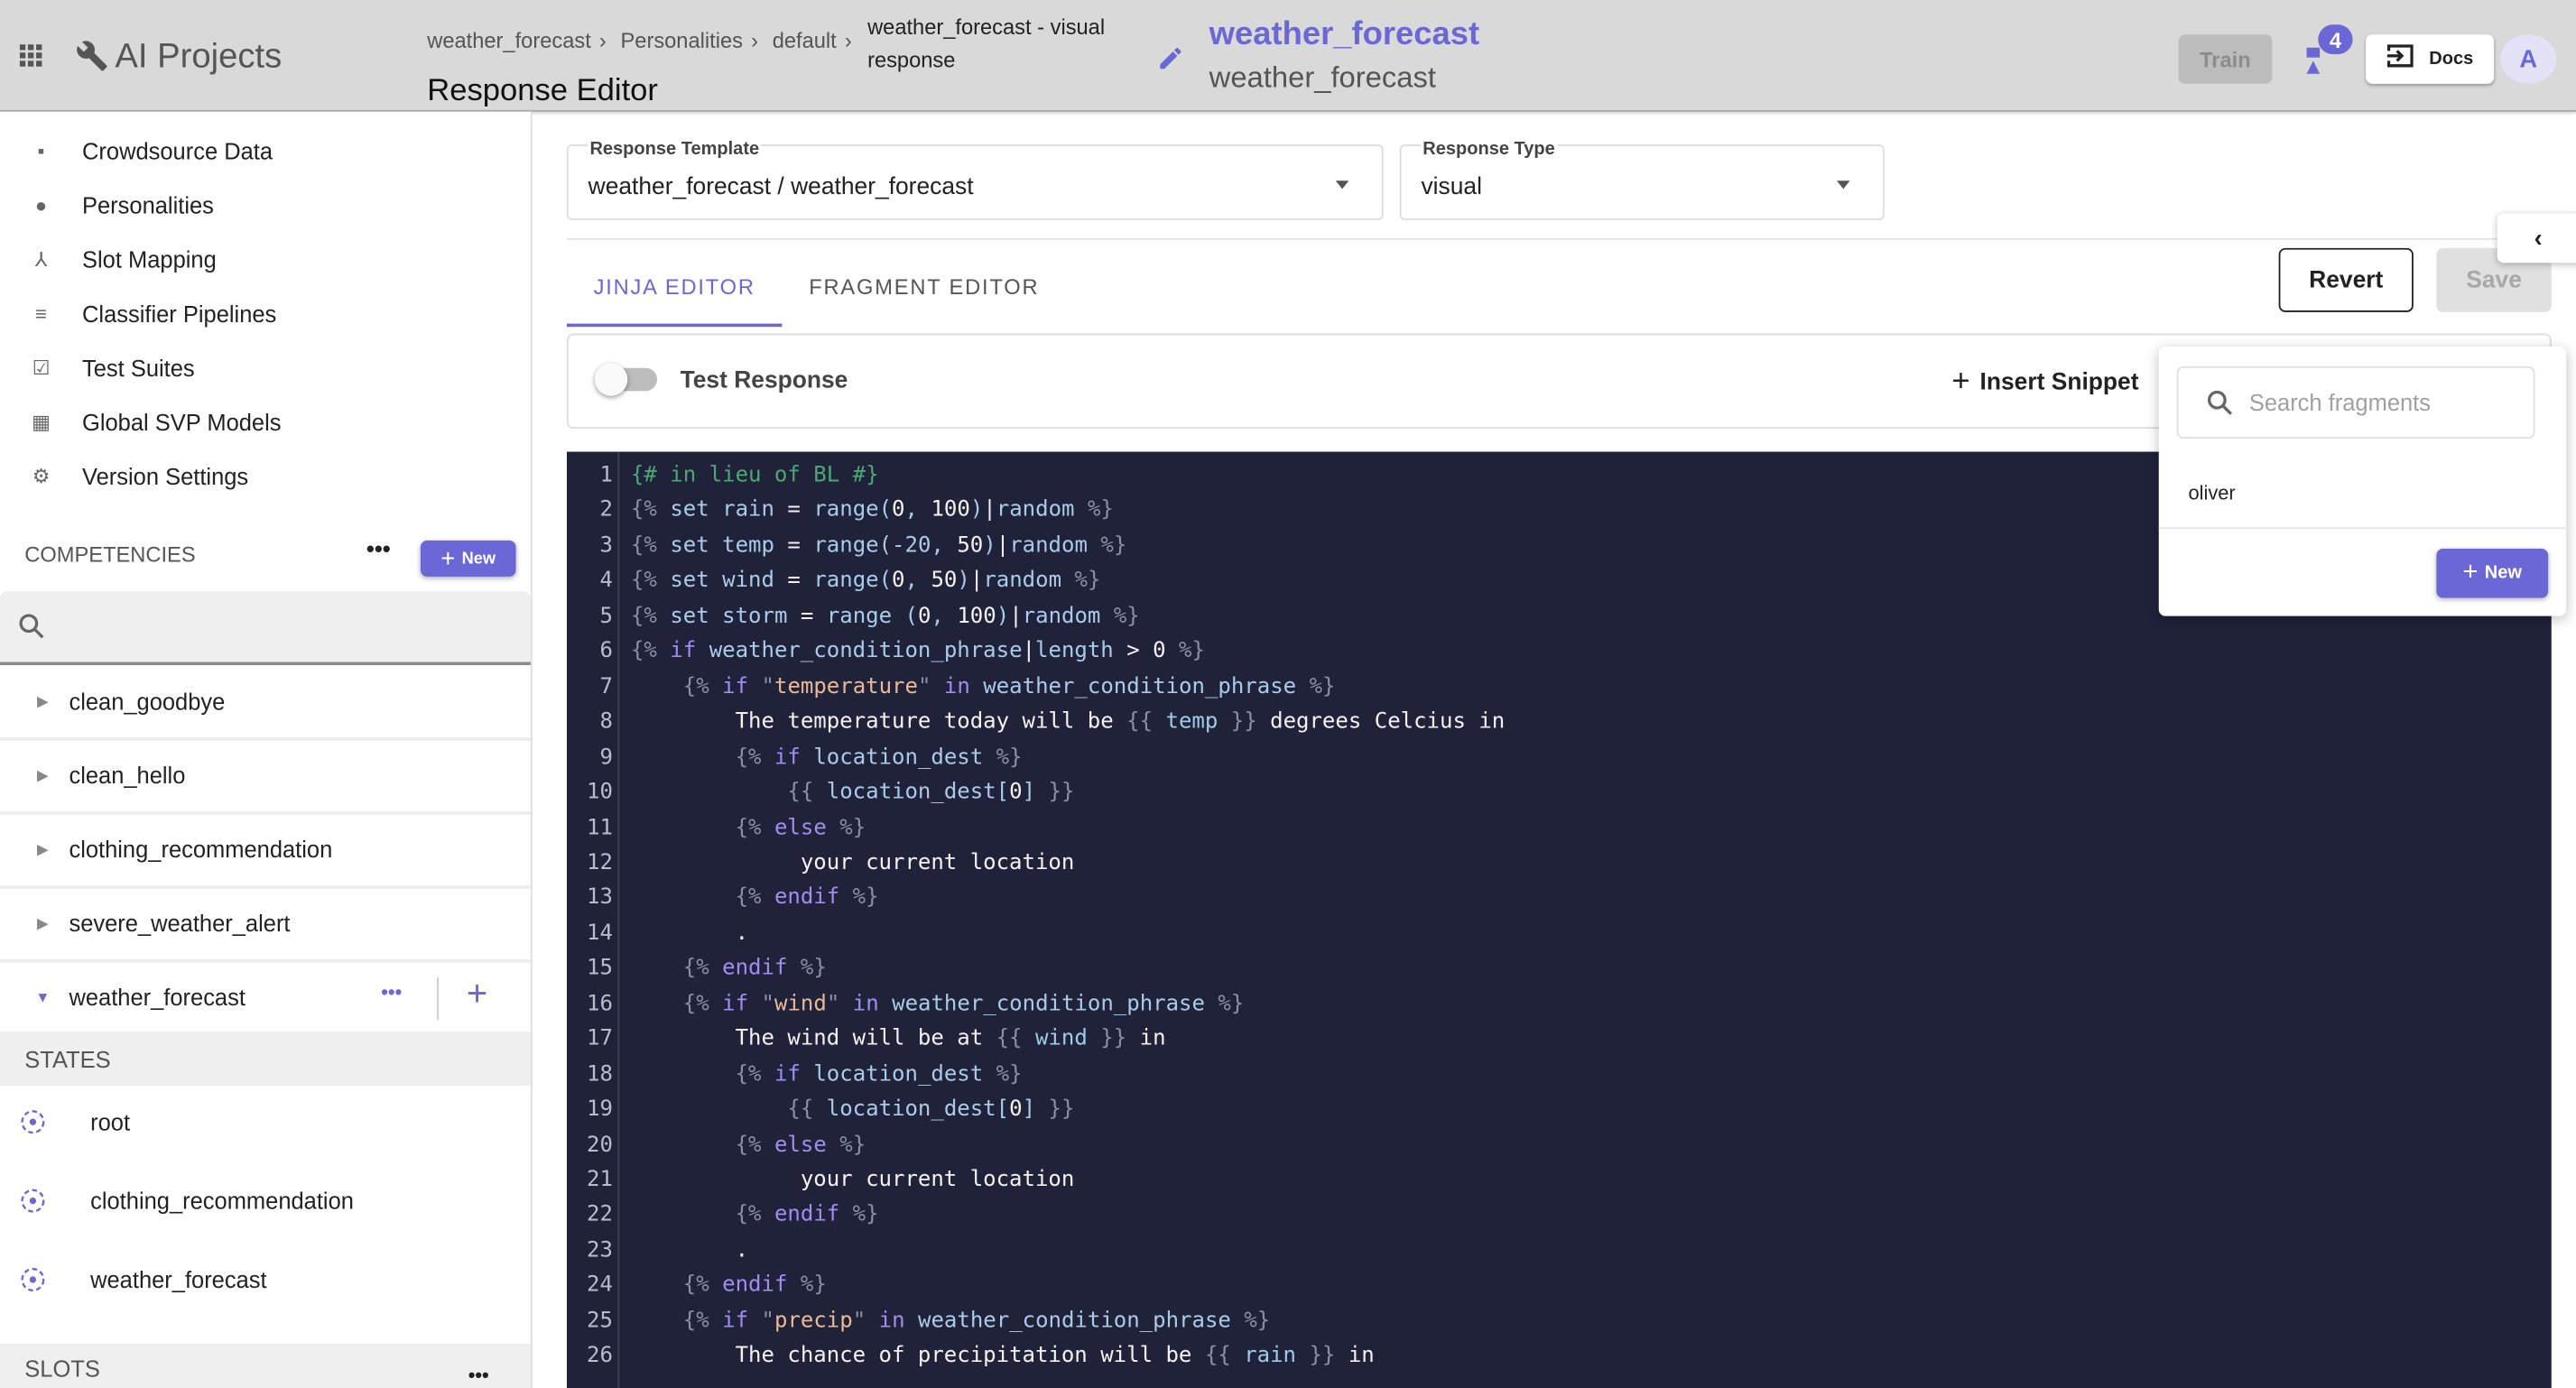 This screenshot has height=1388, width=2576. What do you see at coordinates (468, 558) in the screenshot?
I see `new-competency-button: + New` at bounding box center [468, 558].